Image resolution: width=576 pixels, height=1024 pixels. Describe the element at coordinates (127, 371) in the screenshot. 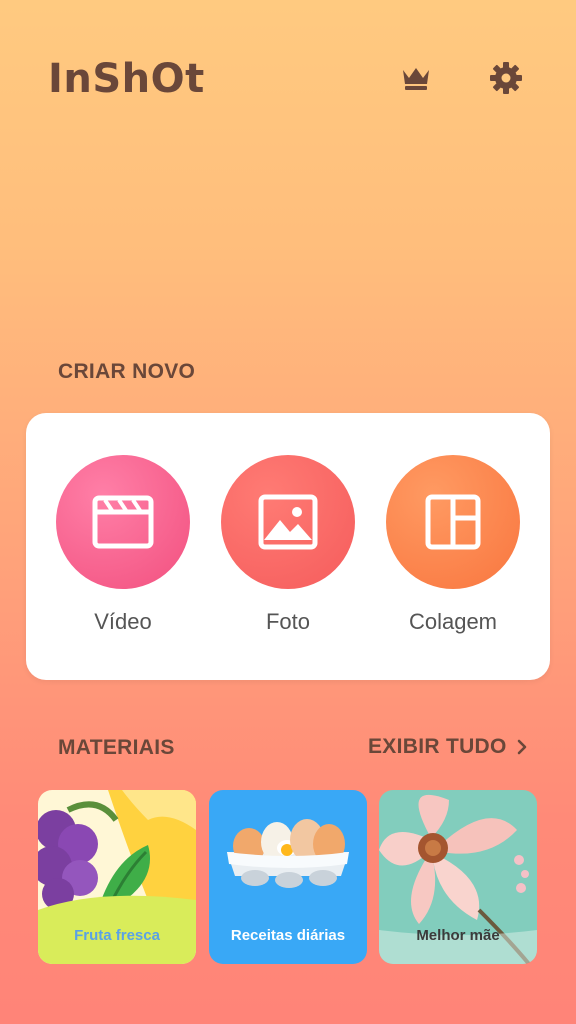

I see `create-section-title: CRIAR NOVO` at that location.